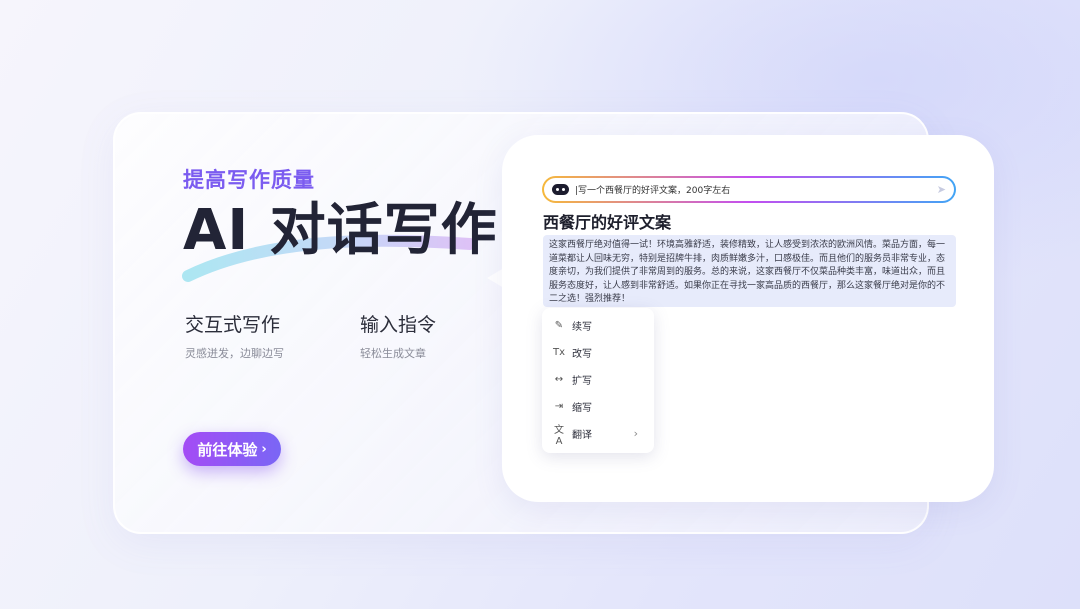 This screenshot has width=1080, height=609. I want to click on ai-action-menu: ✎ 续写 Tx 改写 ↔ 扩写 ⇥ 缩写 文A 翻译 ›, so click(598, 380).